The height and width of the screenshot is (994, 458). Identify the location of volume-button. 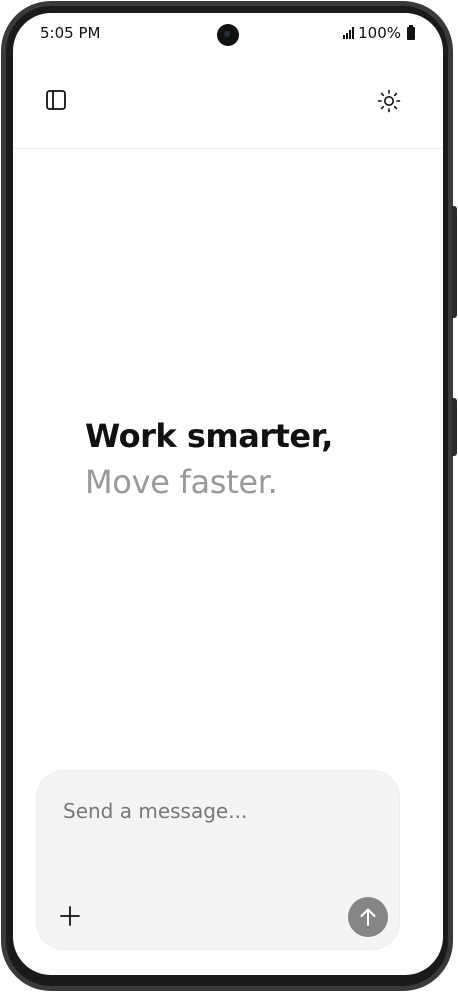
(454, 262).